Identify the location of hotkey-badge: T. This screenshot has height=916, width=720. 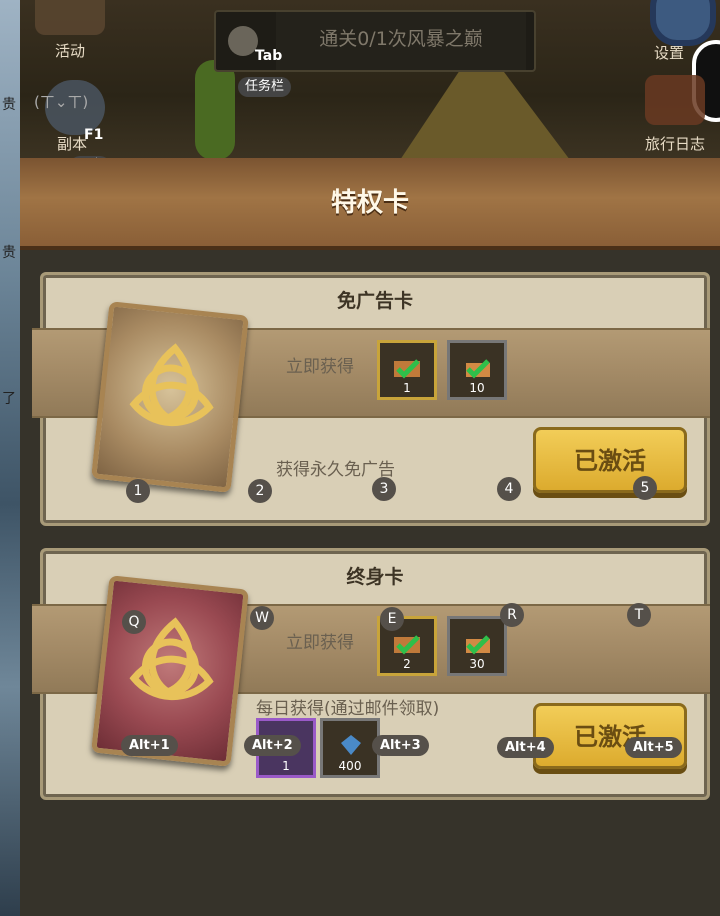
(639, 615).